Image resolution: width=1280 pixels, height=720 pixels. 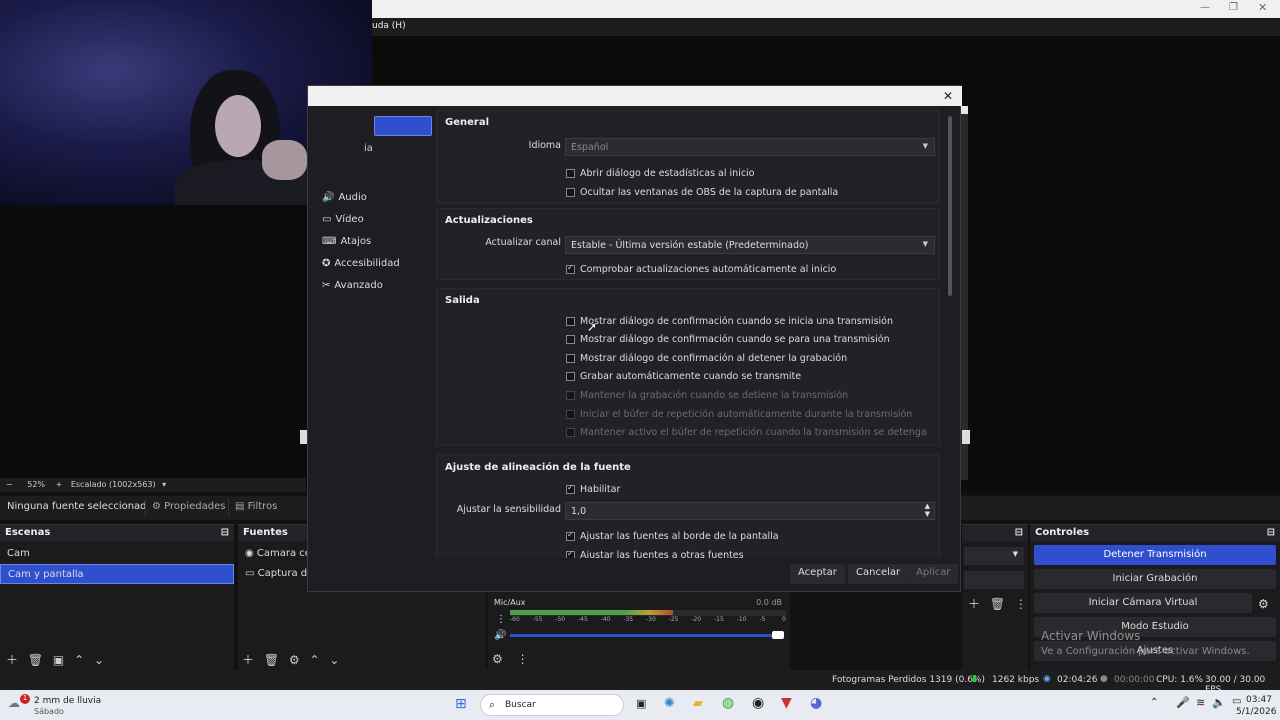 What do you see at coordinates (878, 574) in the screenshot?
I see `cancel-button: Cancelar` at bounding box center [878, 574].